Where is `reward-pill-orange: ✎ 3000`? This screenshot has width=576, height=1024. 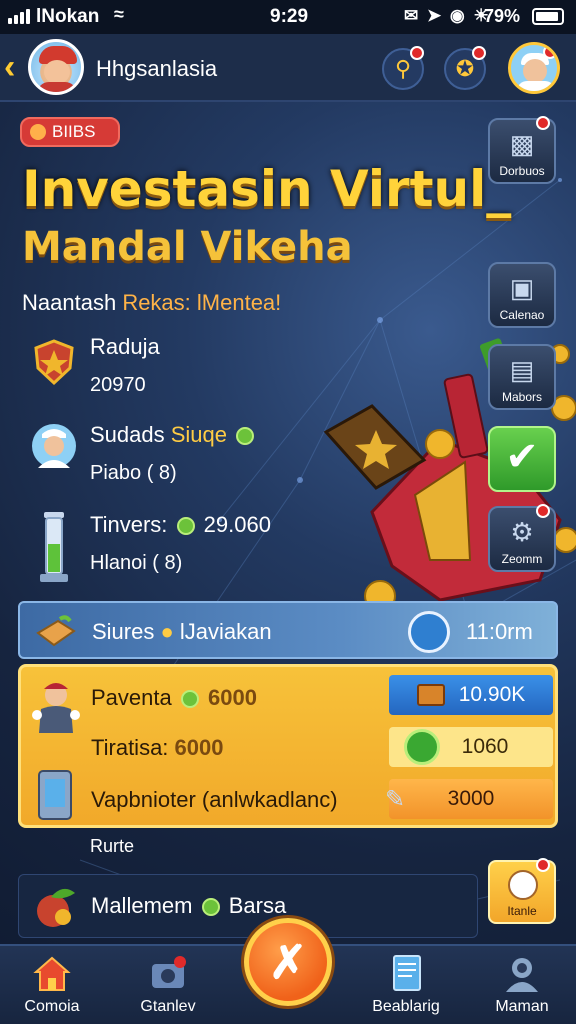
reward-pill-orange: ✎ 3000 is located at coordinates (469, 799).